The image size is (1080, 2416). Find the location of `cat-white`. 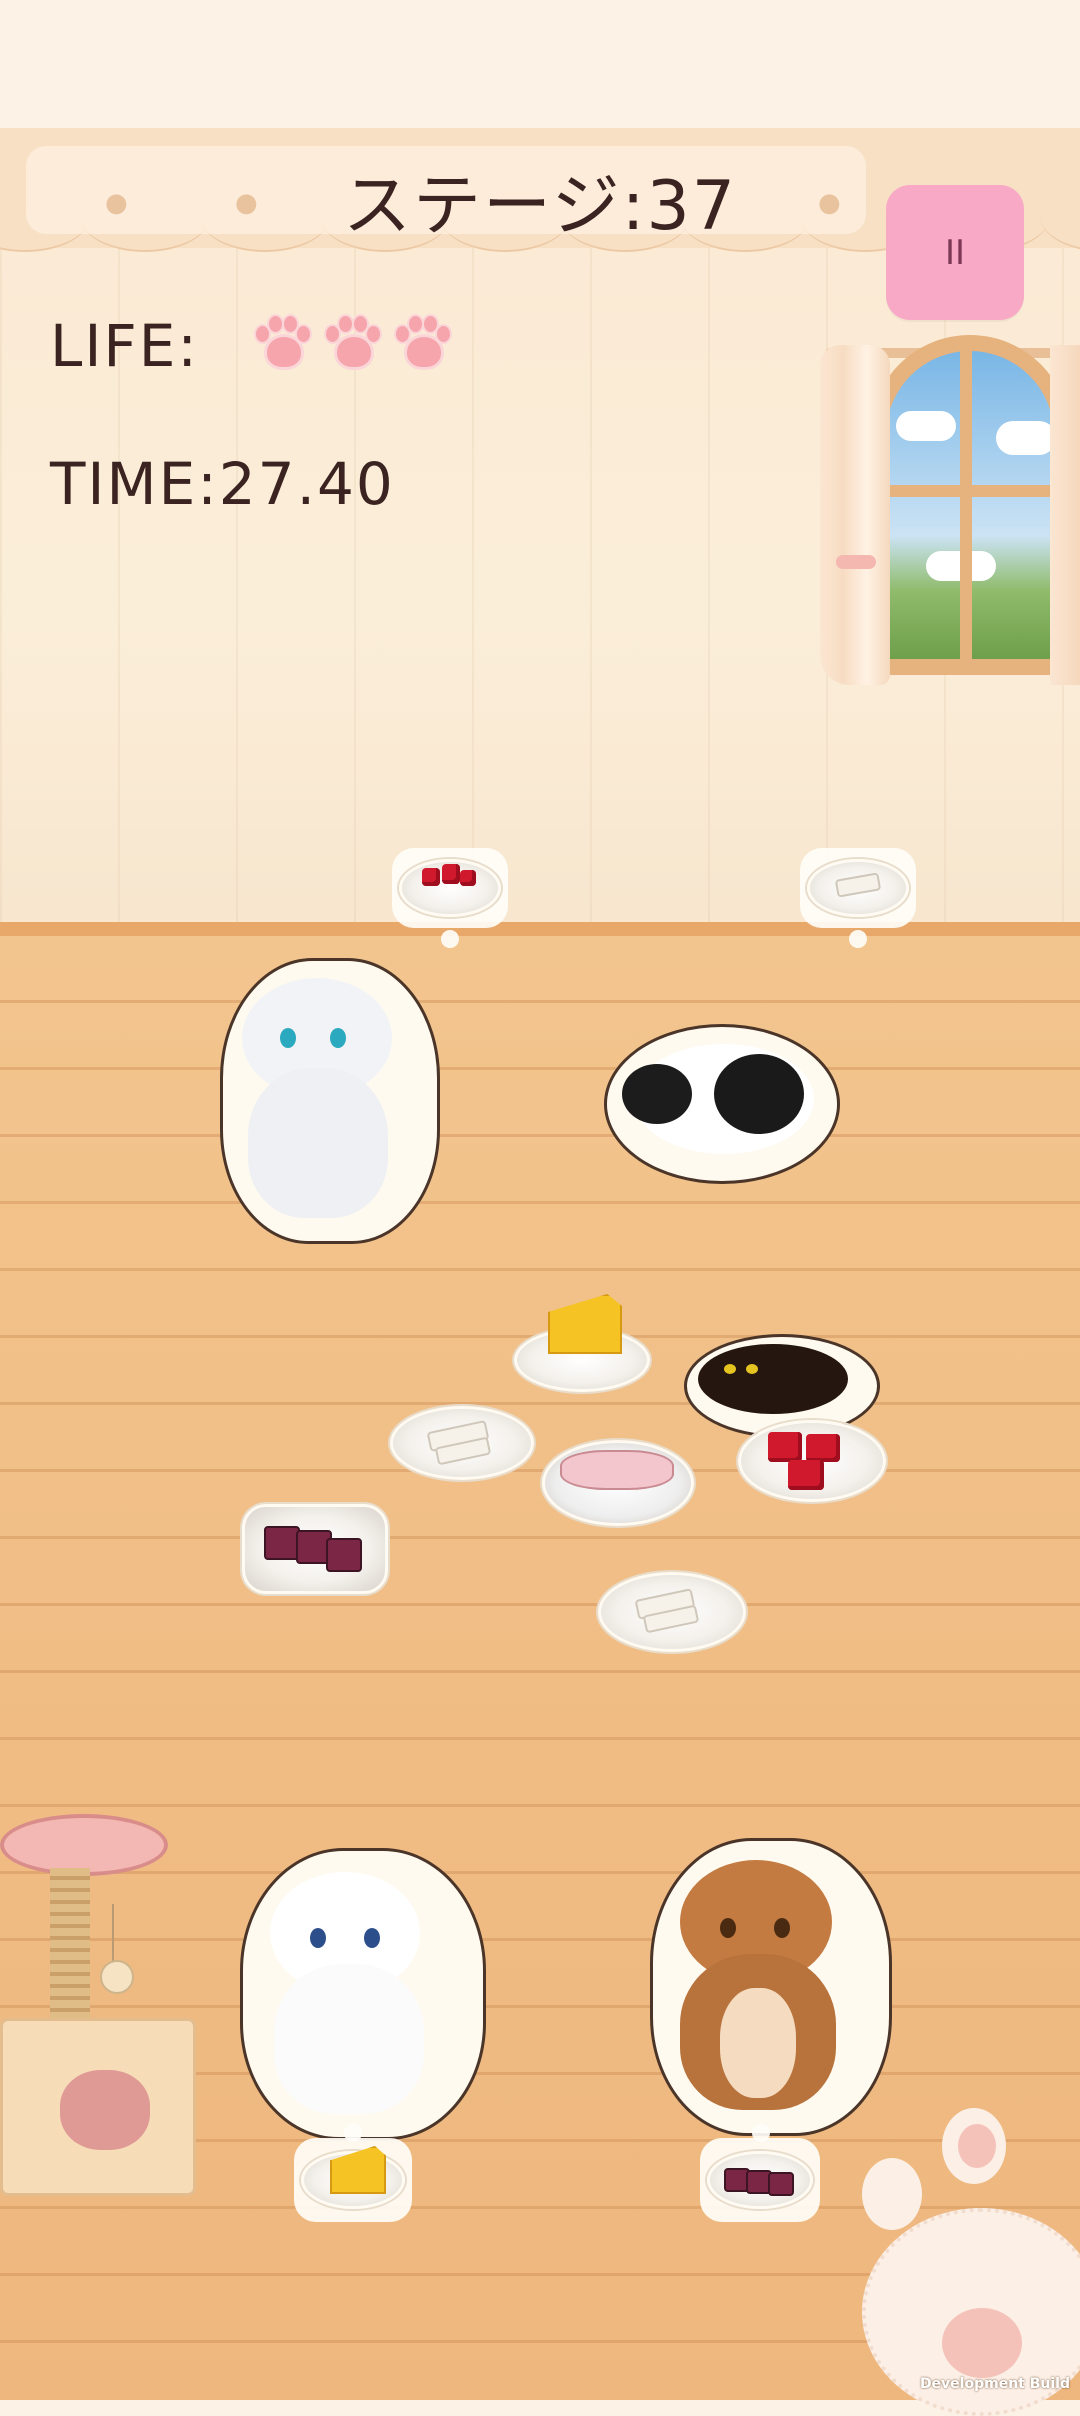

cat-white is located at coordinates (363, 1994).